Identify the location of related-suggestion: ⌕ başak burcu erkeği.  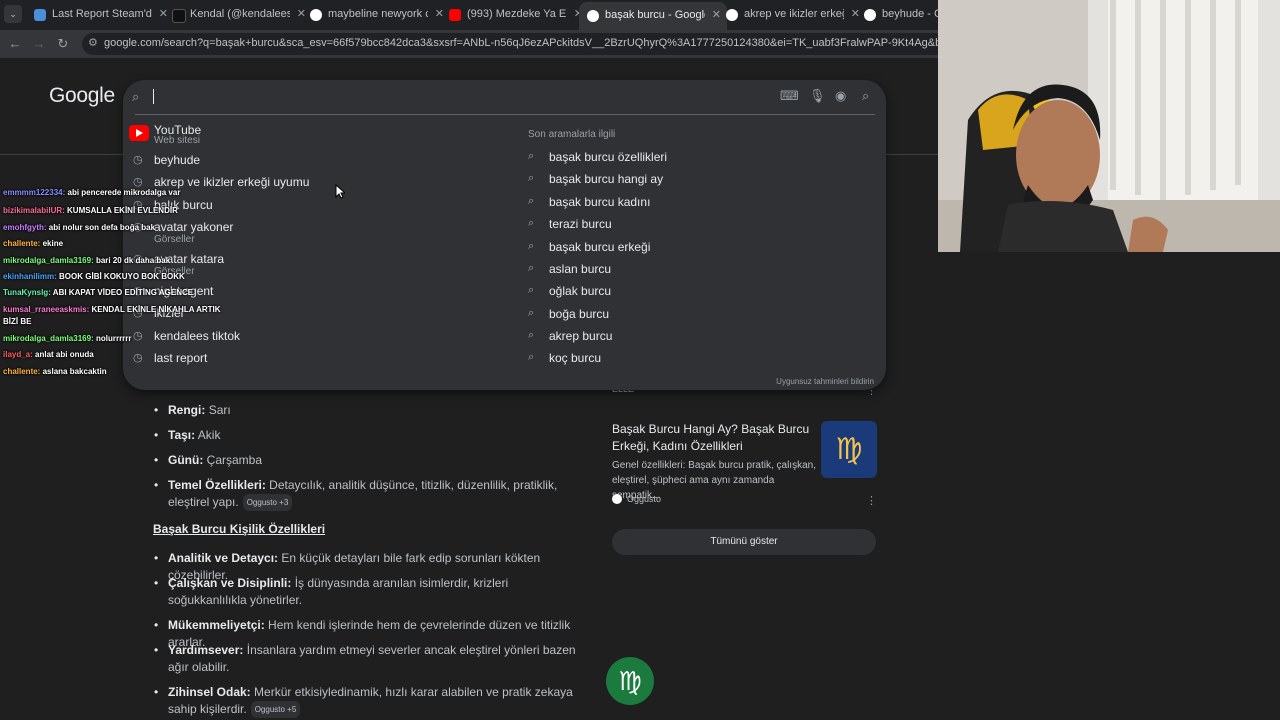
(698, 248).